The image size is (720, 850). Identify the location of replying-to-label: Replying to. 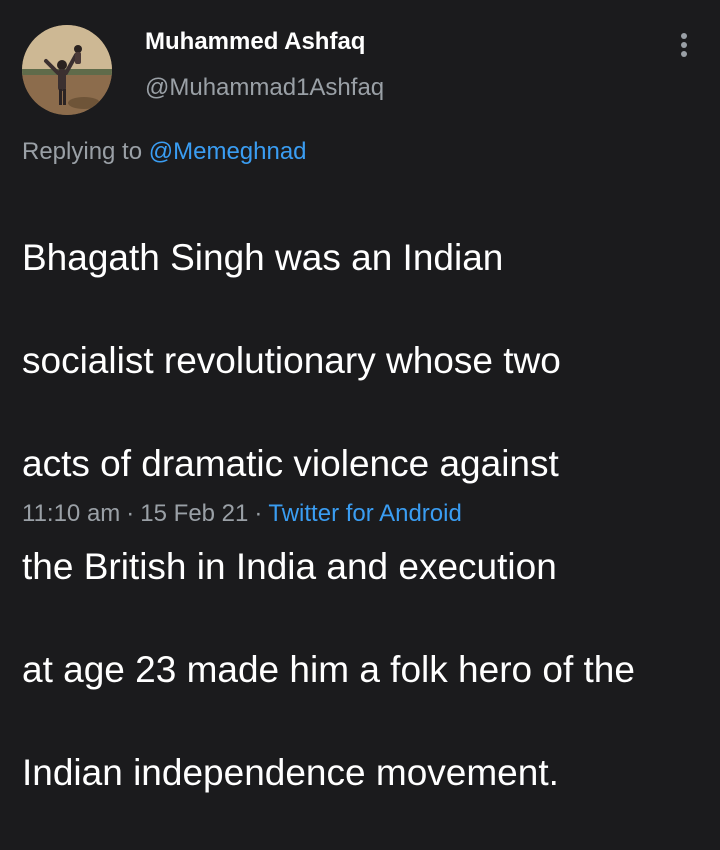
(82, 151).